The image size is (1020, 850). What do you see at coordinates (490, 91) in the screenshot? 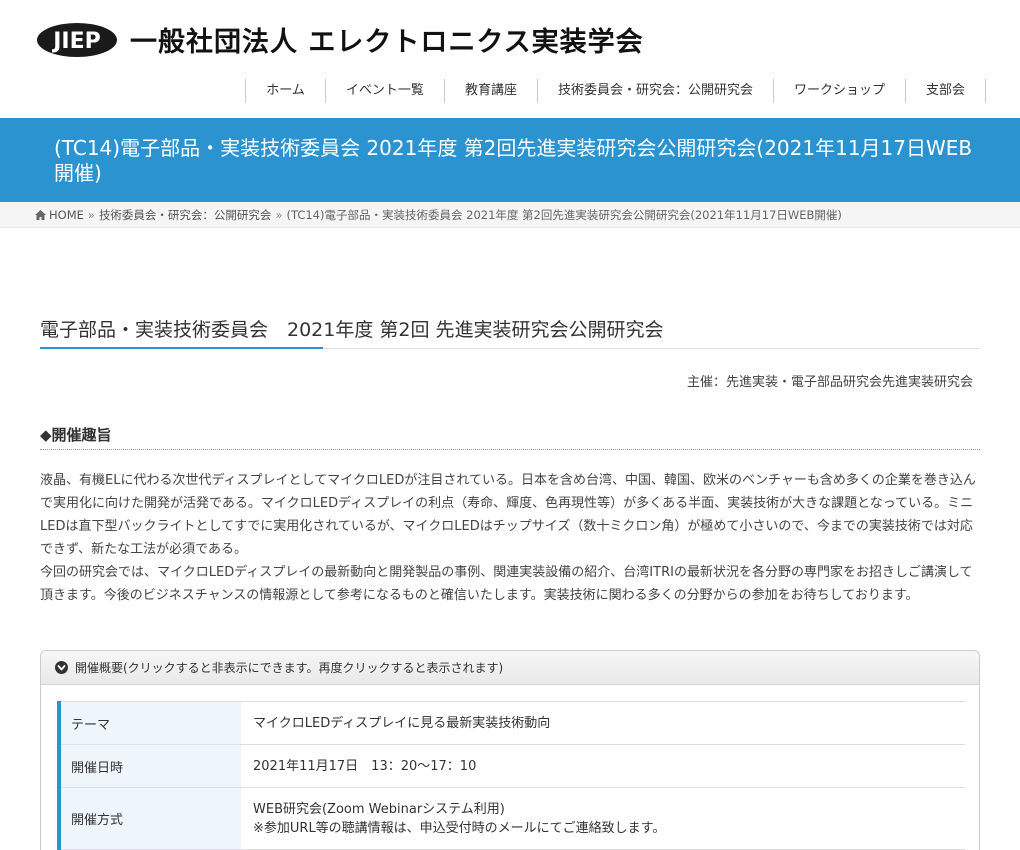
I see `nav-item-education: 教育講座` at bounding box center [490, 91].